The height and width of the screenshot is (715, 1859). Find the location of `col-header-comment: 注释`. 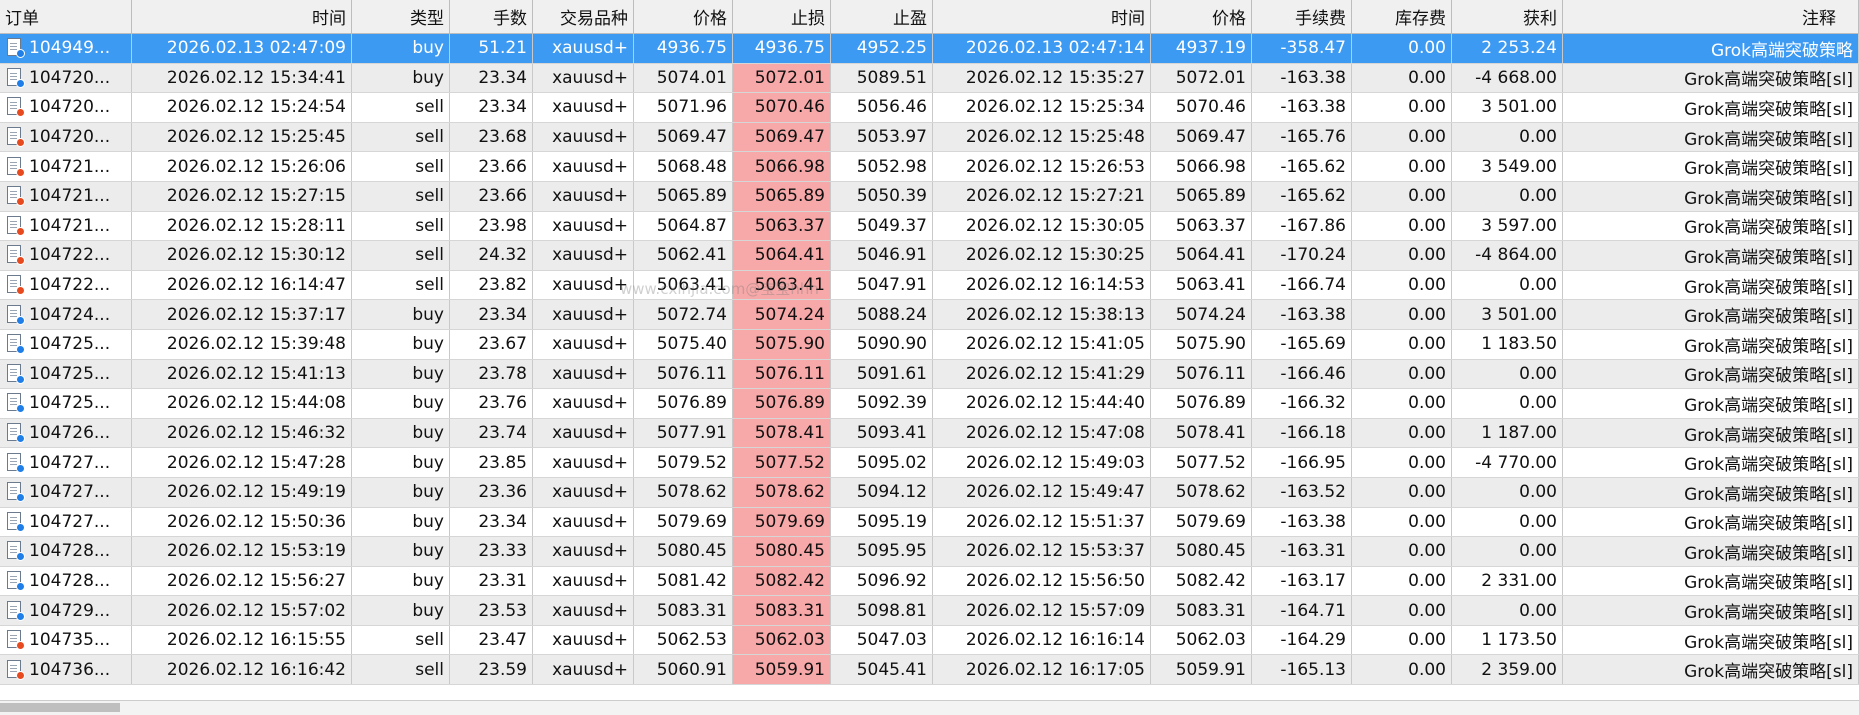

col-header-comment: 注释 is located at coordinates (1711, 16).